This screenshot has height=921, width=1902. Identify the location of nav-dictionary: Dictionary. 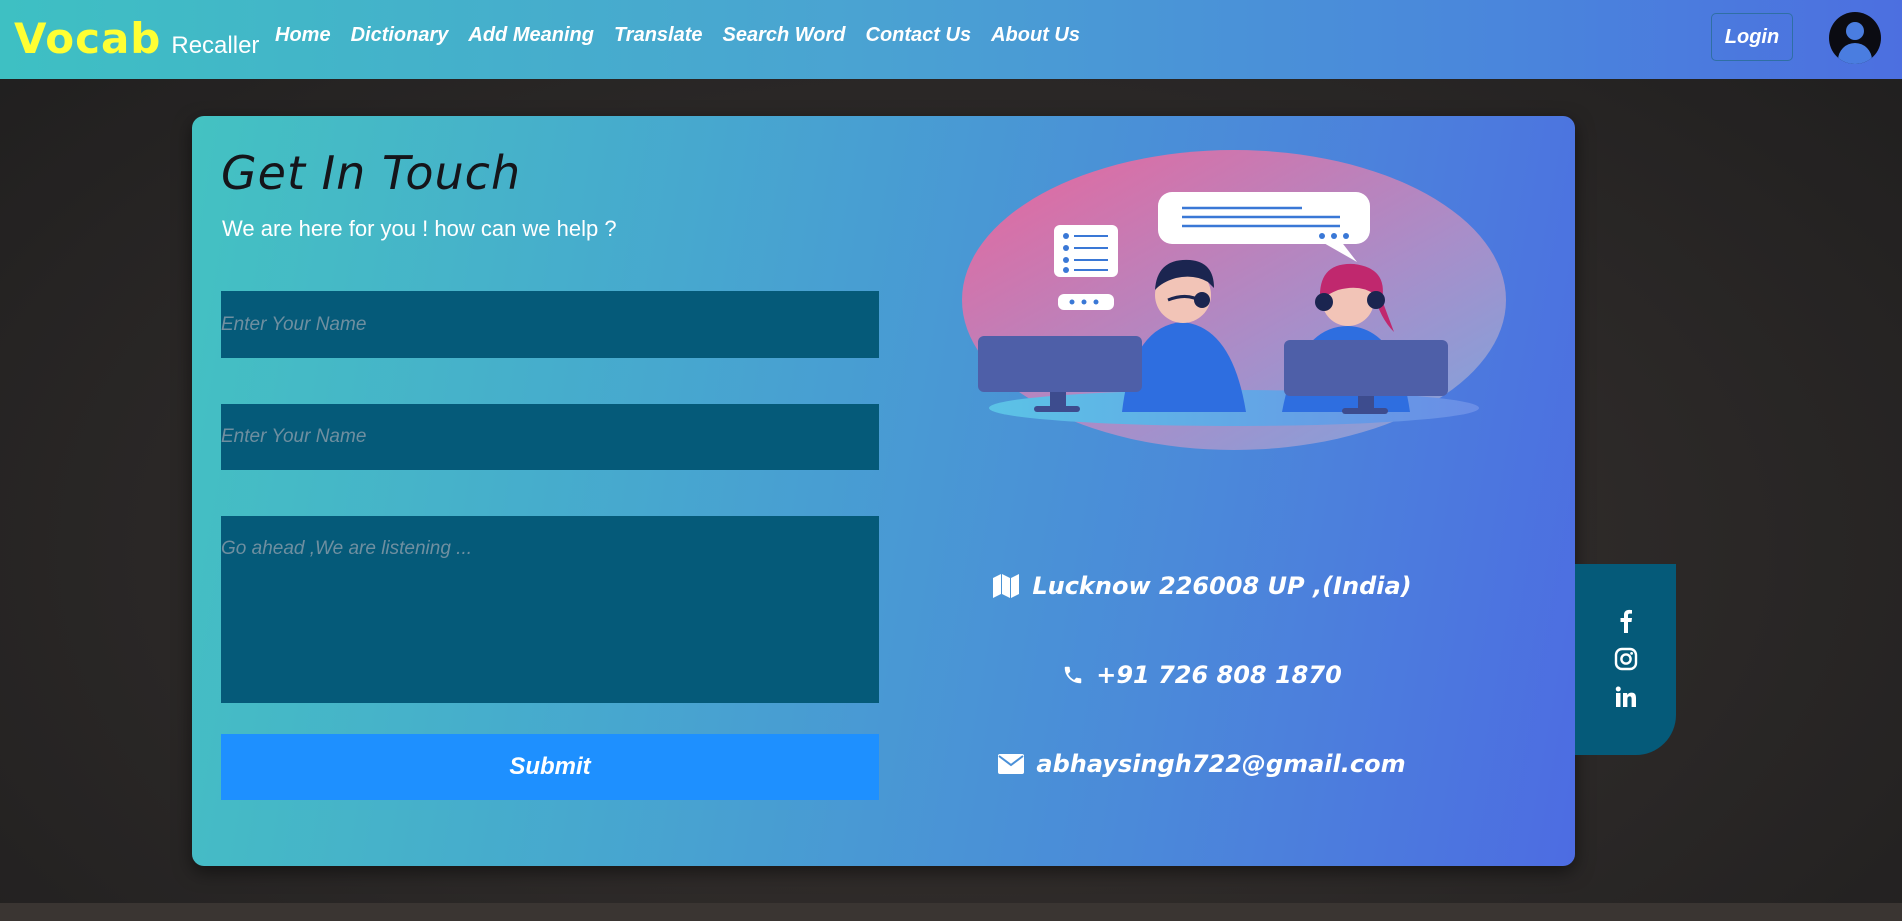
(400, 35).